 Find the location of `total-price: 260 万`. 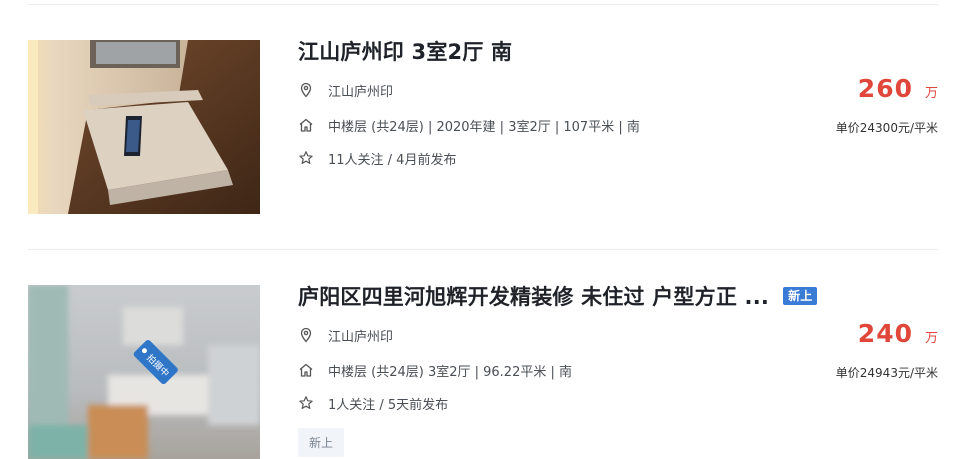

total-price: 260 万 is located at coordinates (898, 88).